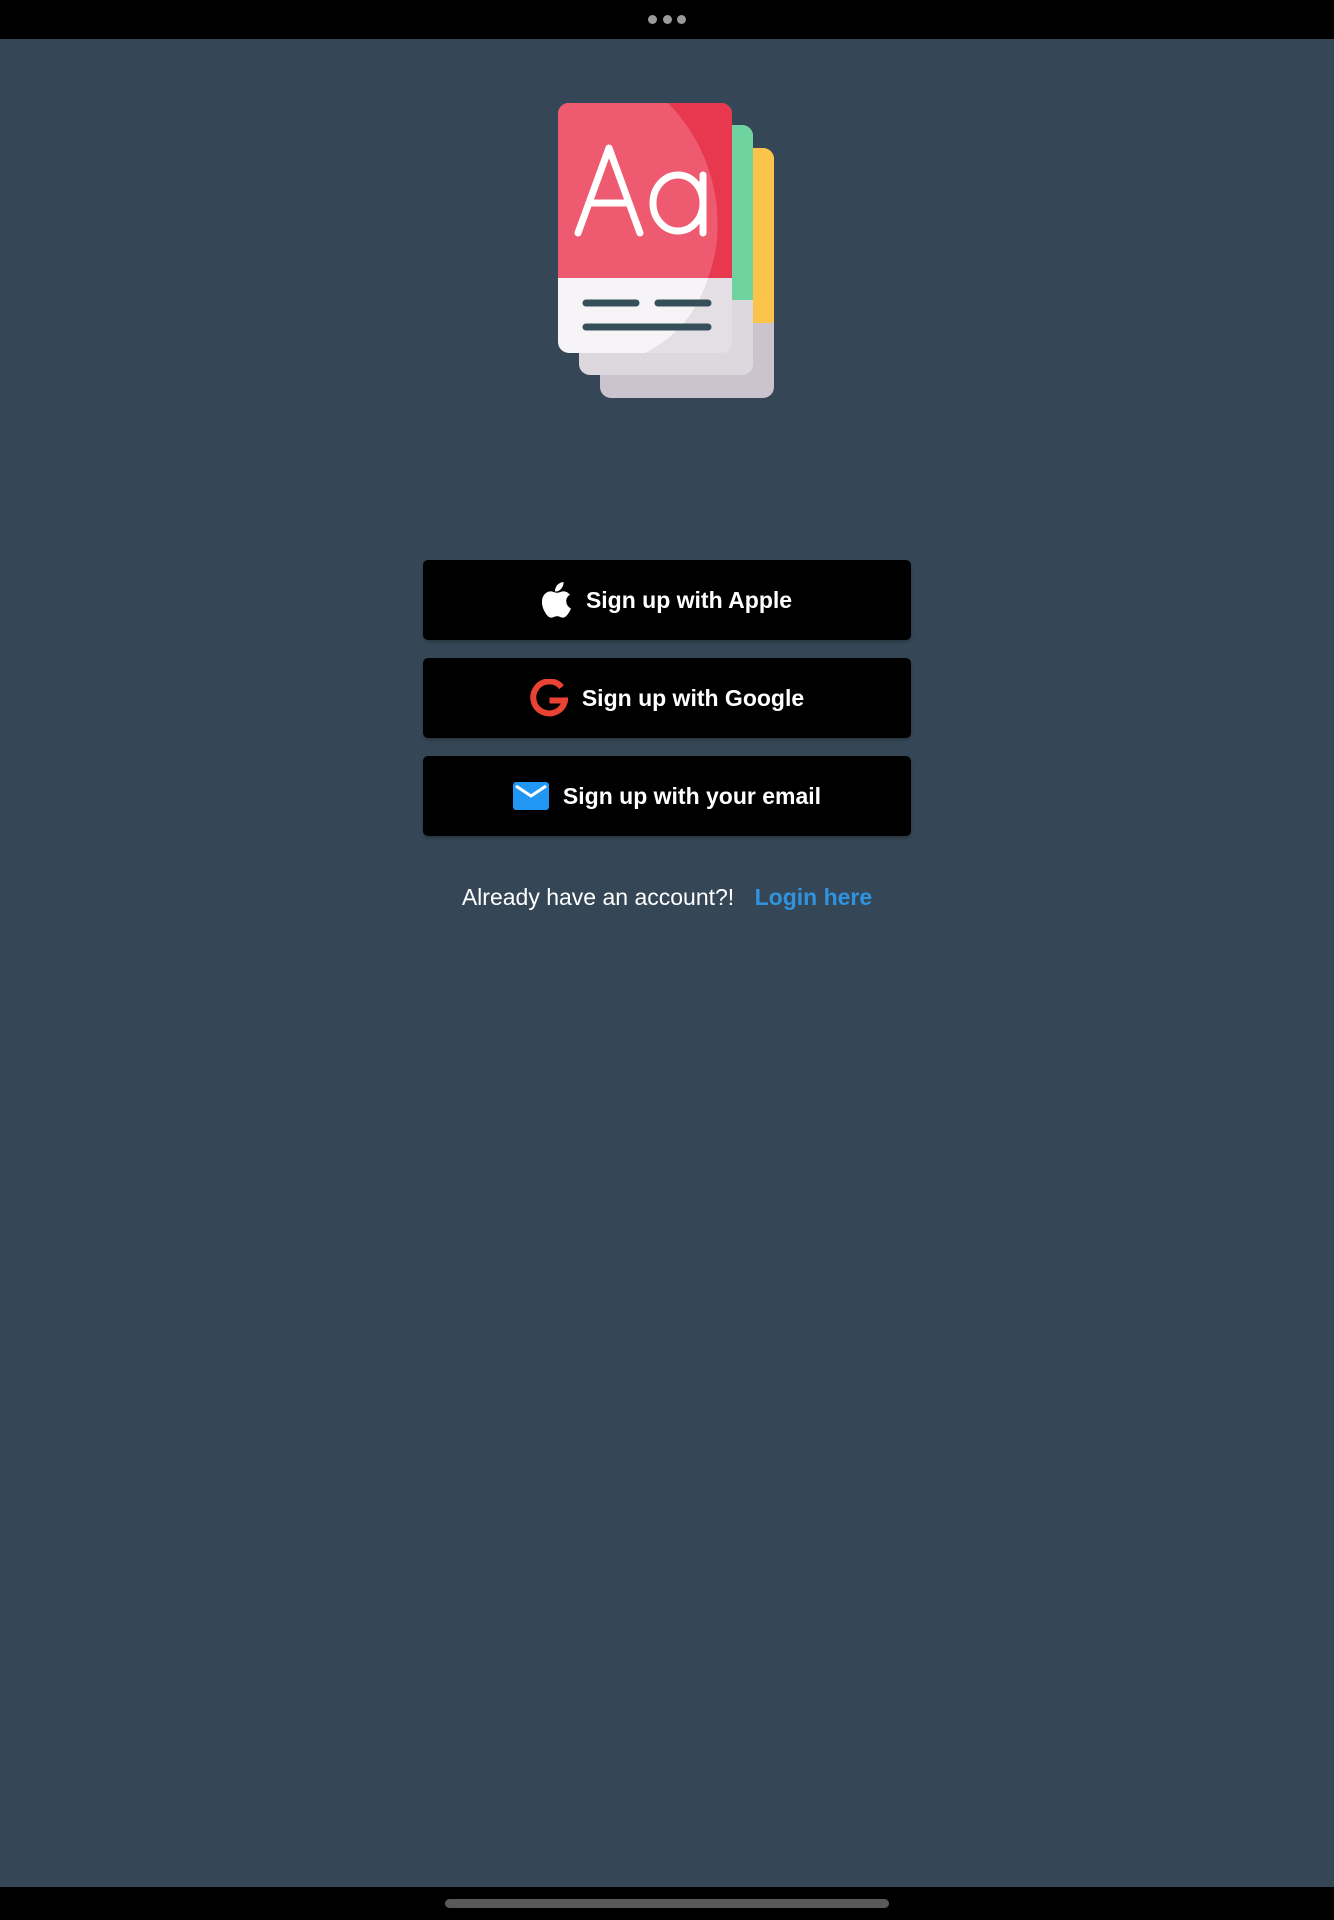 Image resolution: width=1334 pixels, height=1920 pixels. What do you see at coordinates (667, 1903) in the screenshot?
I see `home-indicator` at bounding box center [667, 1903].